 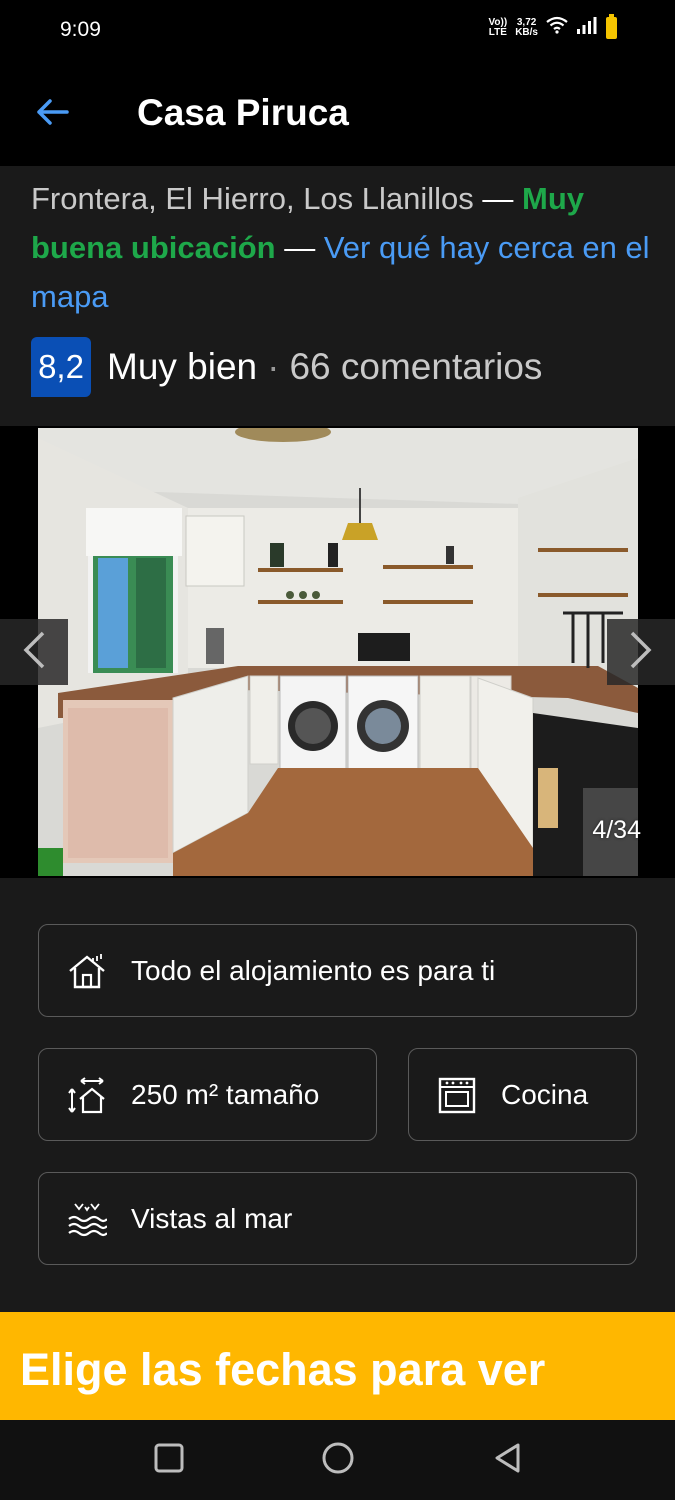 I want to click on feature-entire-place: Todo el alojamiento es para ti, so click(x=337, y=970).